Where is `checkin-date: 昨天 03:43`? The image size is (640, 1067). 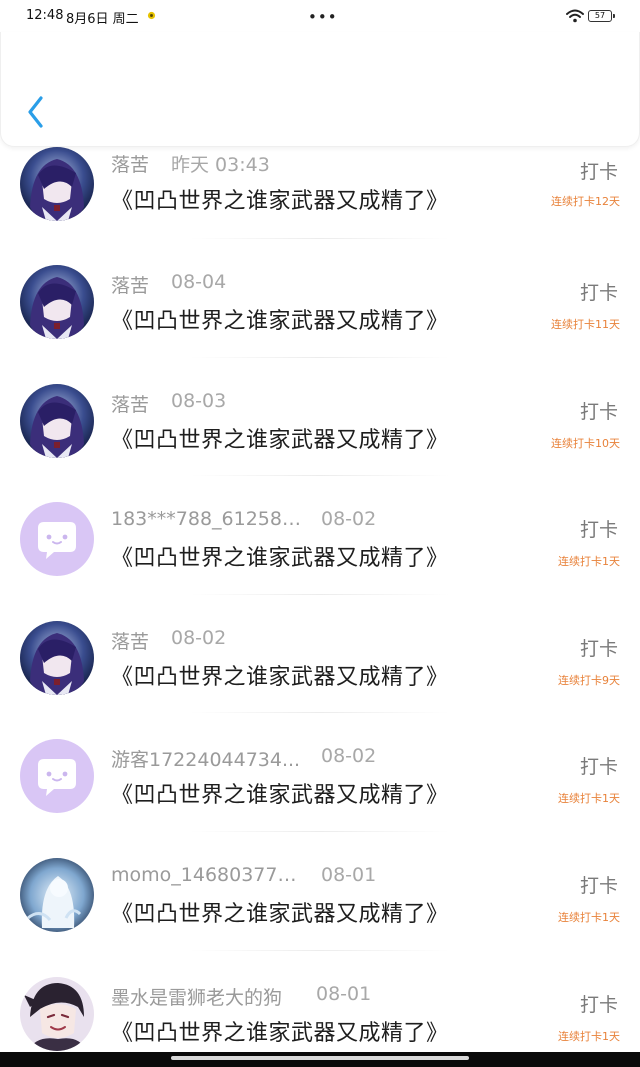 checkin-date: 昨天 03:43 is located at coordinates (220, 165).